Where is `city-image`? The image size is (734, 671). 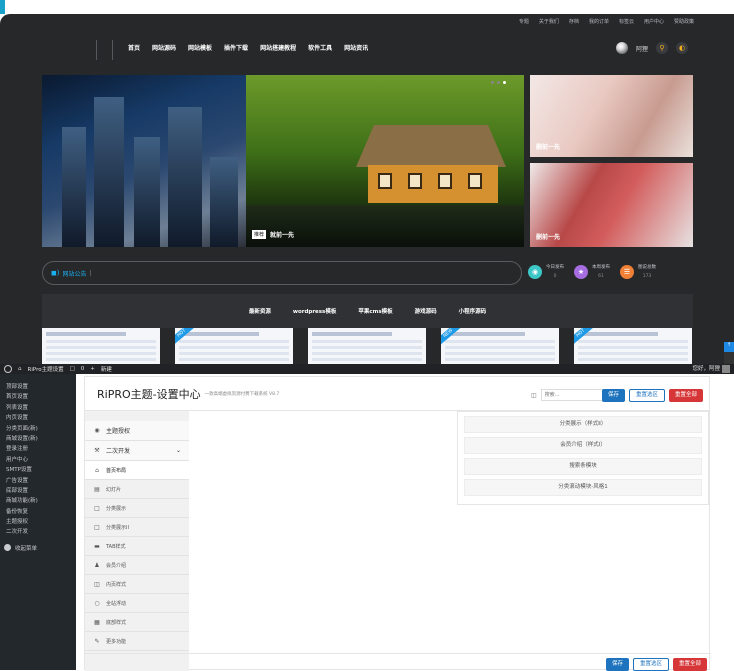
city-image is located at coordinates (144, 161).